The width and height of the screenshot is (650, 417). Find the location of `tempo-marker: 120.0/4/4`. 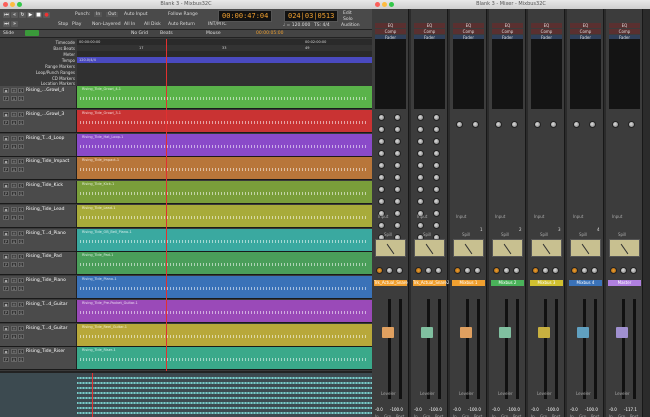

tempo-marker: 120.0/4/4 is located at coordinates (87, 60).